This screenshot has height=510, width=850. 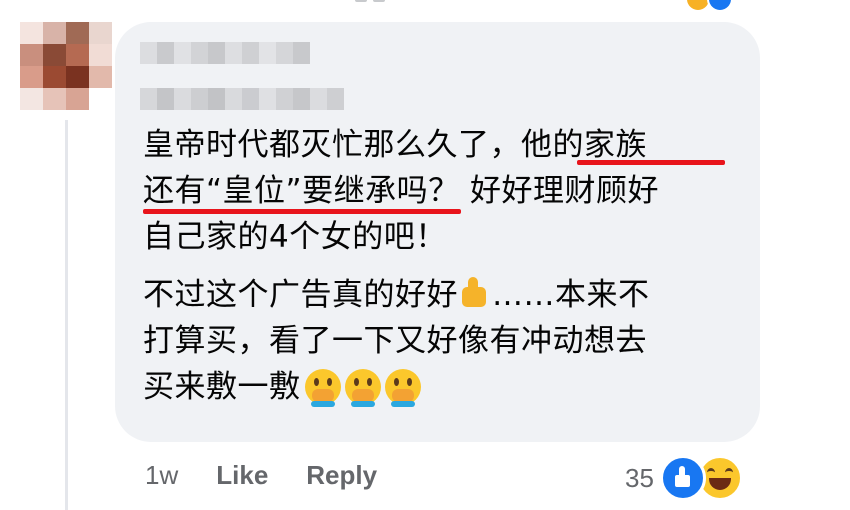 I want to click on comment-line: 打算买，看了一下又好像有冲动想去, so click(x=395, y=341).